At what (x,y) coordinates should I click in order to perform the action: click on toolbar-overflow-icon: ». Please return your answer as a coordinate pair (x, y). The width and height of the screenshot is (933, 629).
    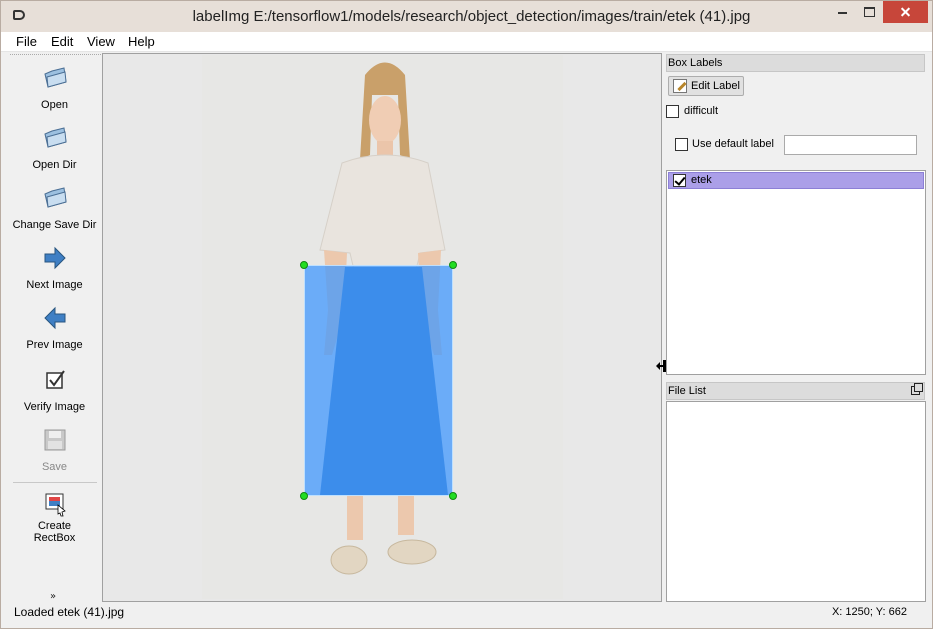
    Looking at the image, I should click on (53, 596).